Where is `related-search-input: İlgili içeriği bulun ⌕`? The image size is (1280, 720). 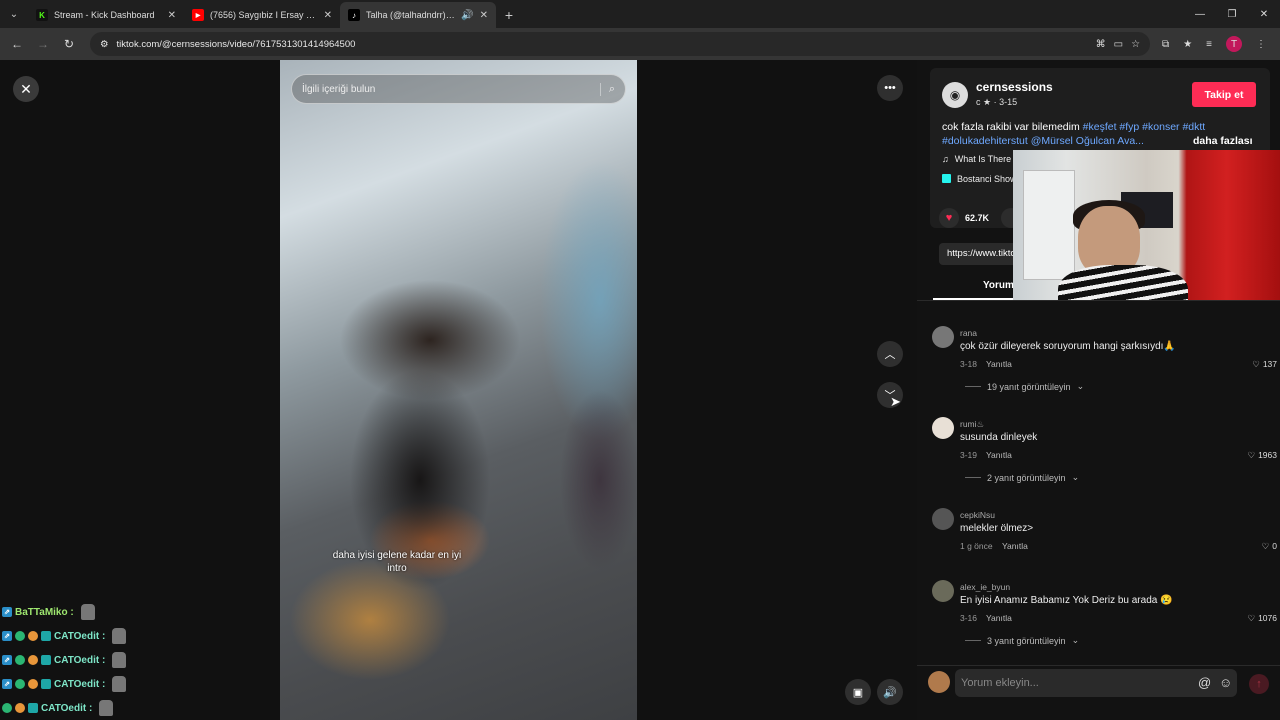 related-search-input: İlgili içeriği bulun ⌕ is located at coordinates (458, 89).